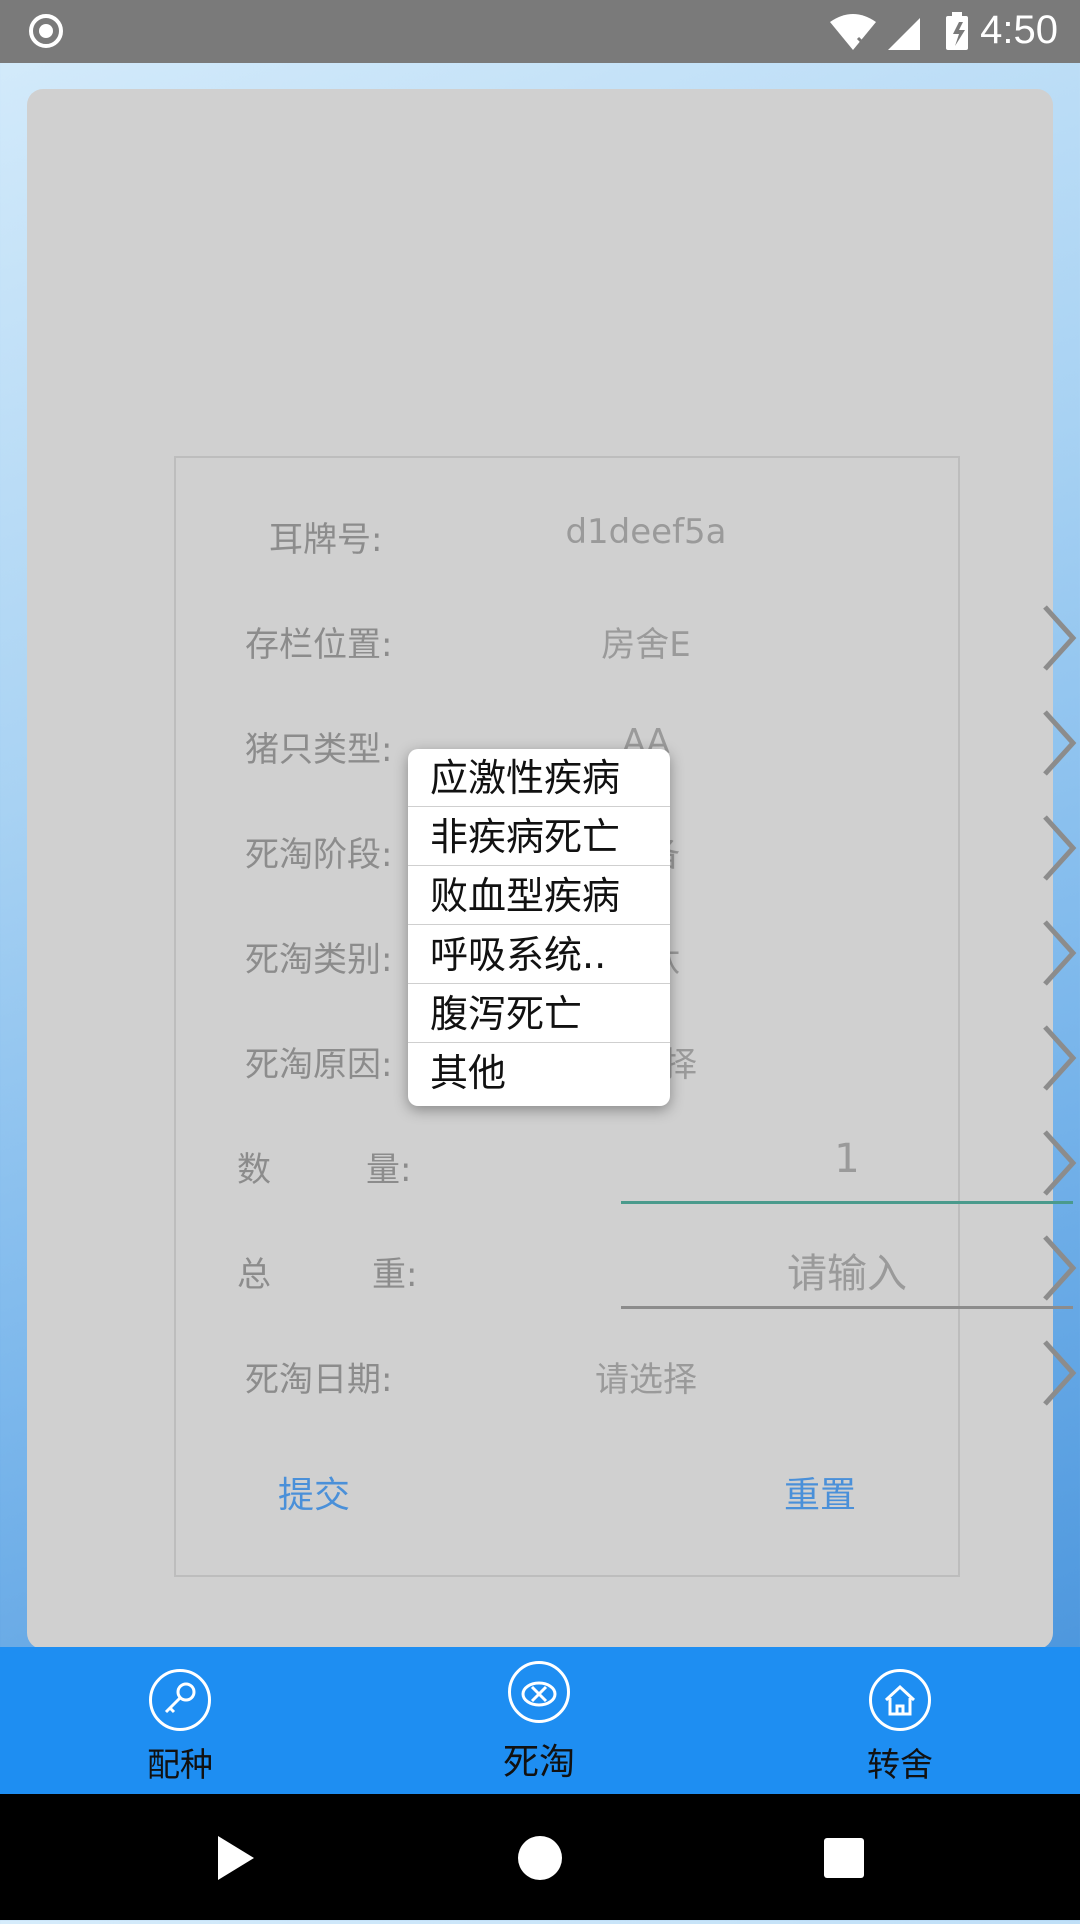 The width and height of the screenshot is (1080, 1924). What do you see at coordinates (844, 1858) in the screenshot?
I see `recents-icon` at bounding box center [844, 1858].